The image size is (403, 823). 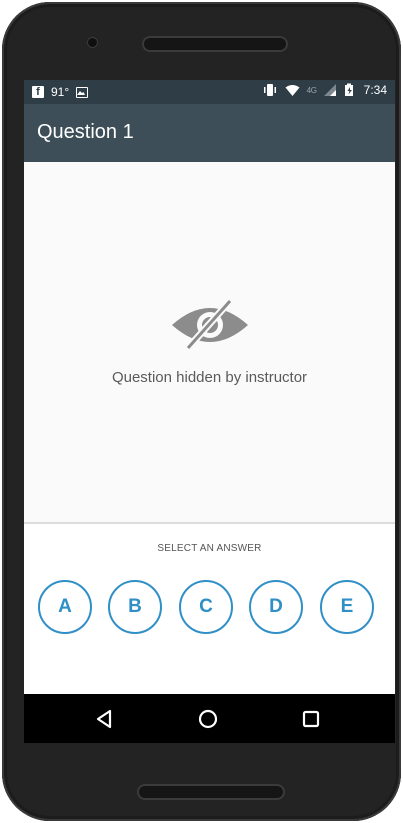 I want to click on answer-button-c: C, so click(x=206, y=607).